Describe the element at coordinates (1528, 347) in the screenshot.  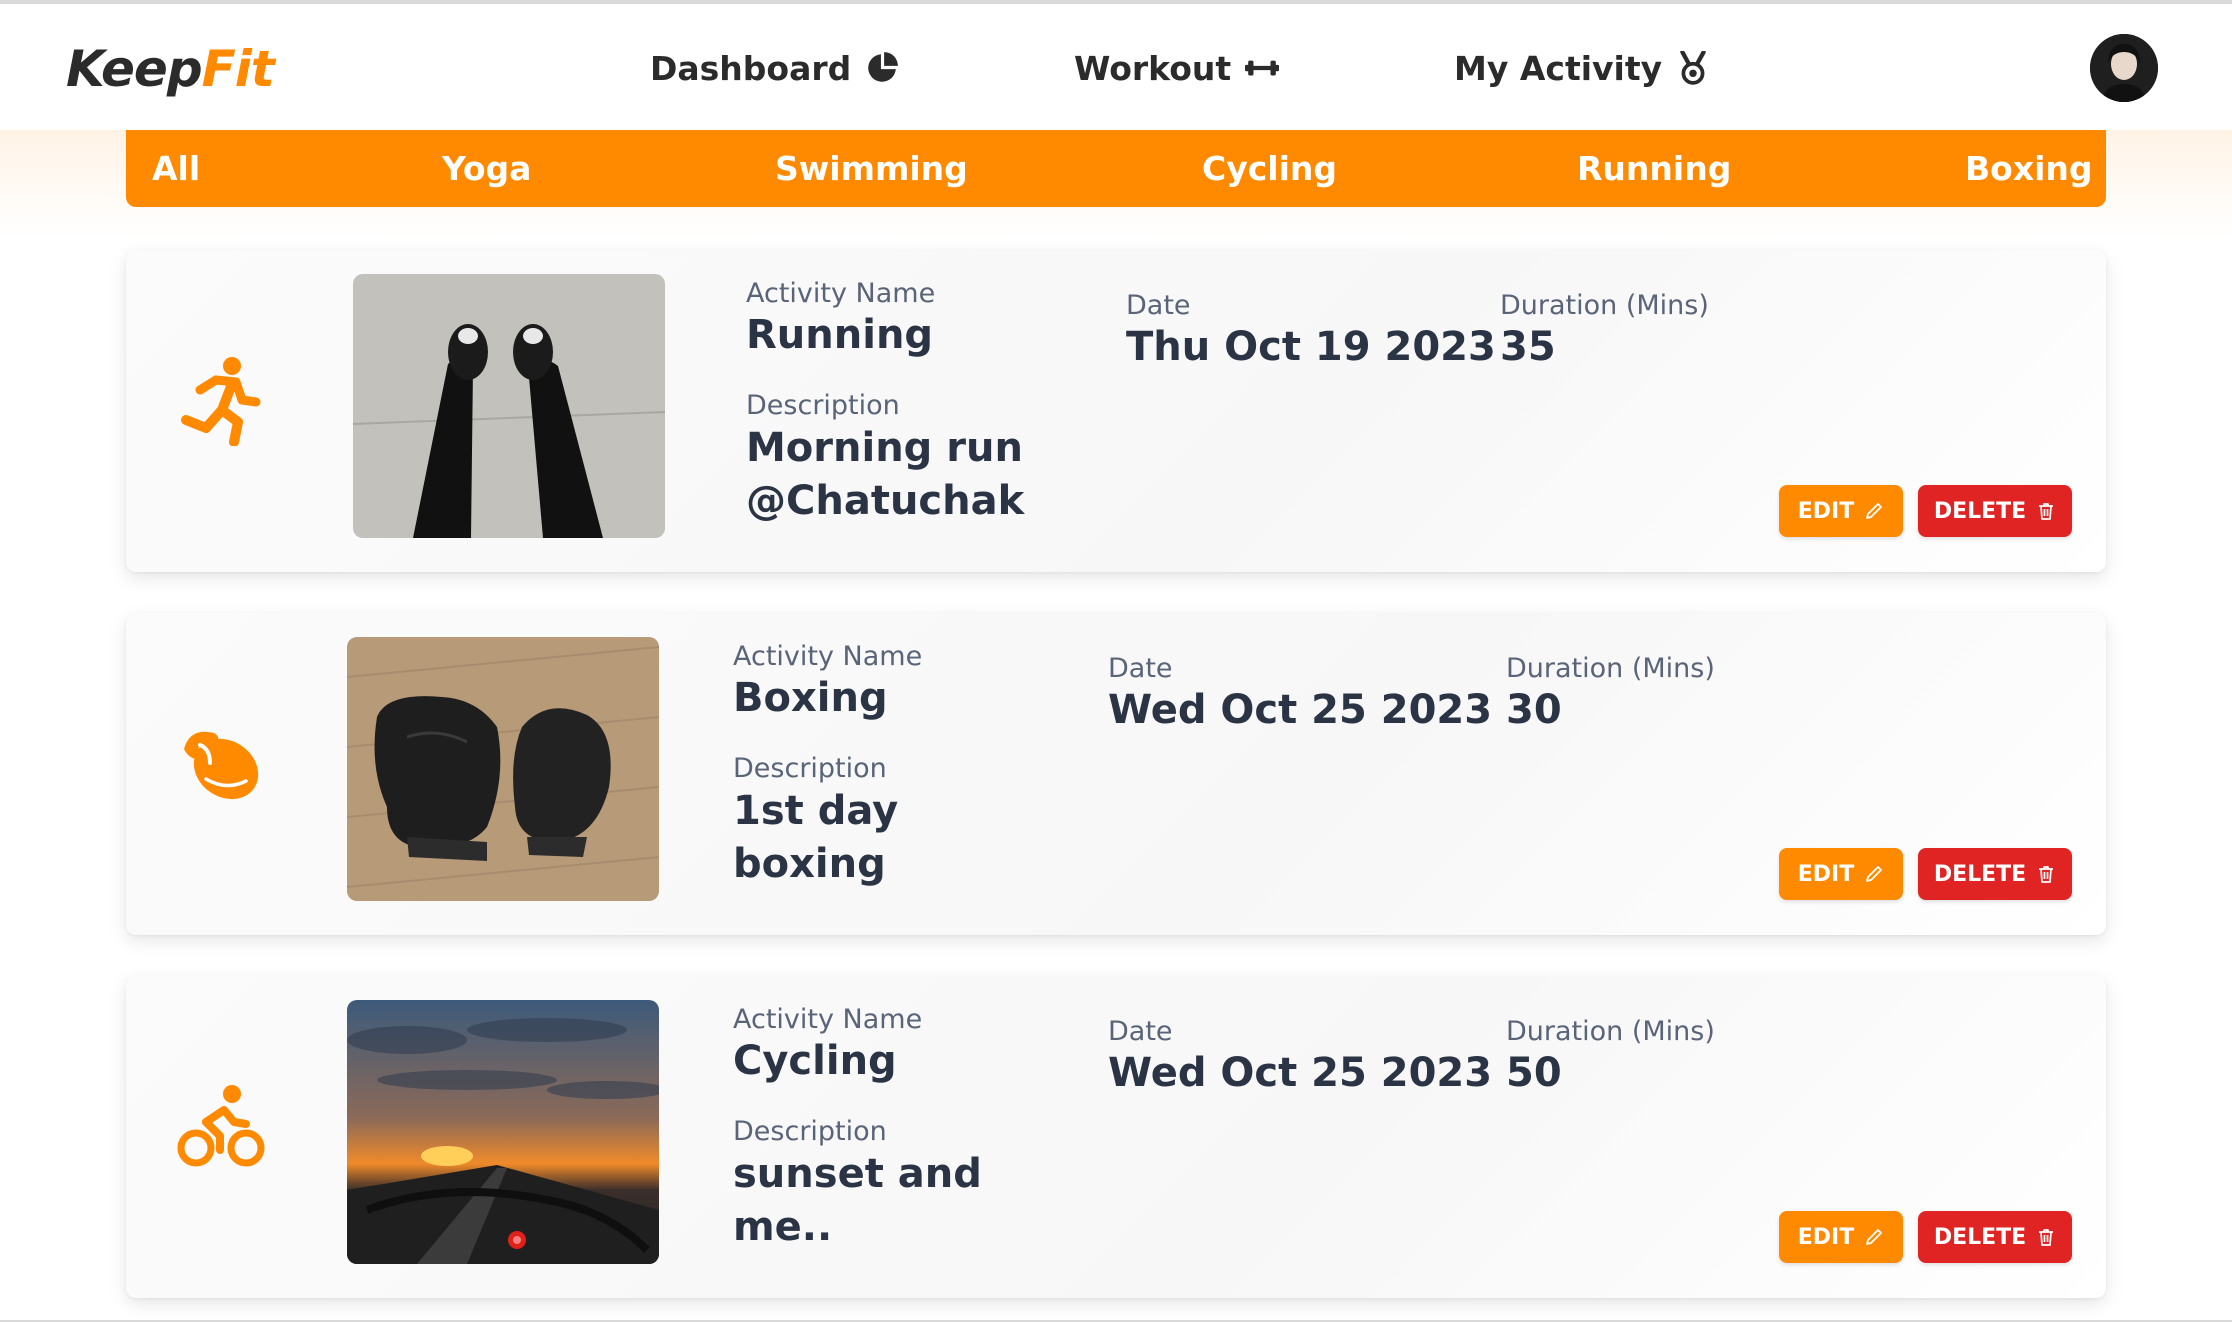
I see `activity-duration: 35` at that location.